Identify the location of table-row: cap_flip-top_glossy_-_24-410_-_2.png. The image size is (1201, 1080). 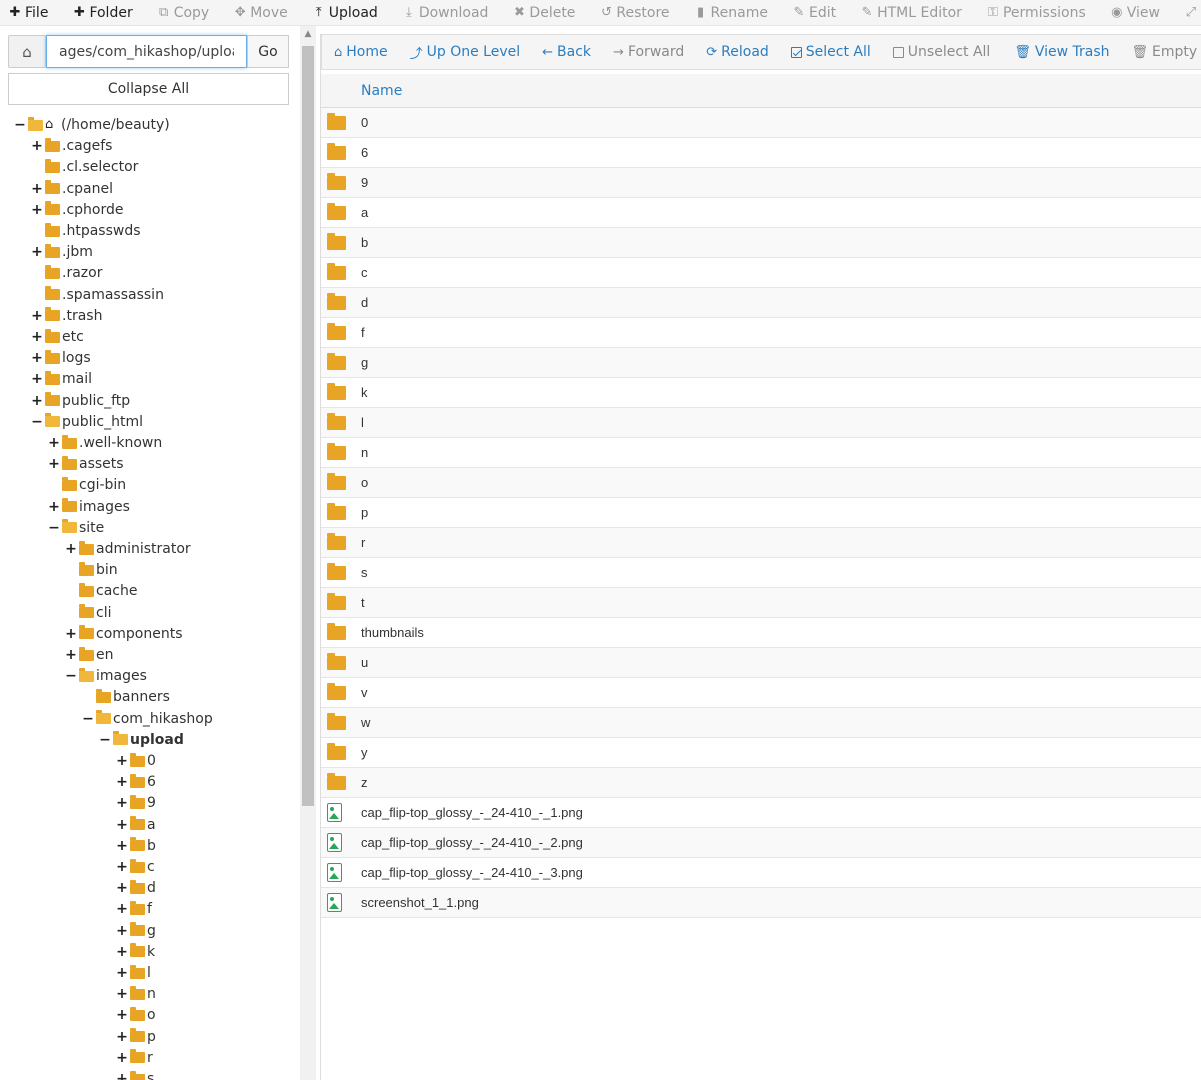
(761, 843).